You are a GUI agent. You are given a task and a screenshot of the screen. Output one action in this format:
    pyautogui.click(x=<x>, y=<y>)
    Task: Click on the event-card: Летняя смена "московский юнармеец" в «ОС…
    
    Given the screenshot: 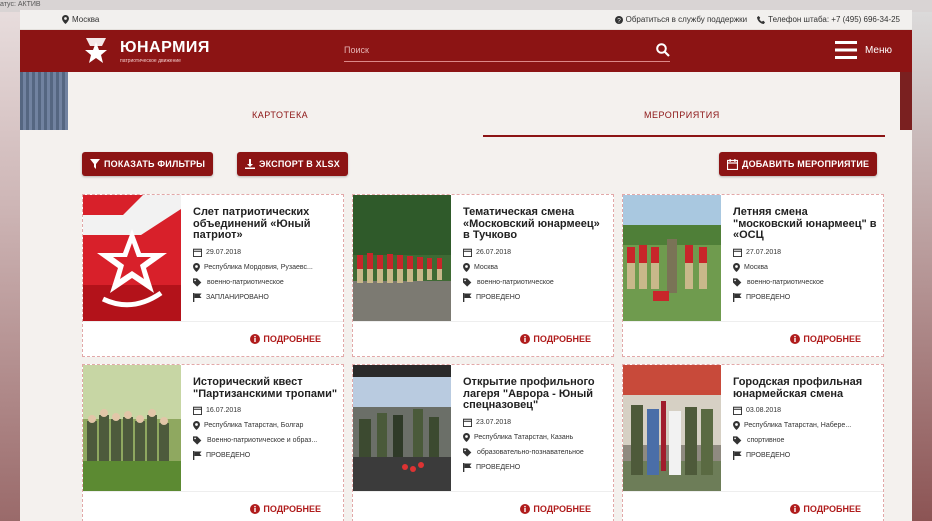 What is the action you would take?
    pyautogui.click(x=753, y=275)
    